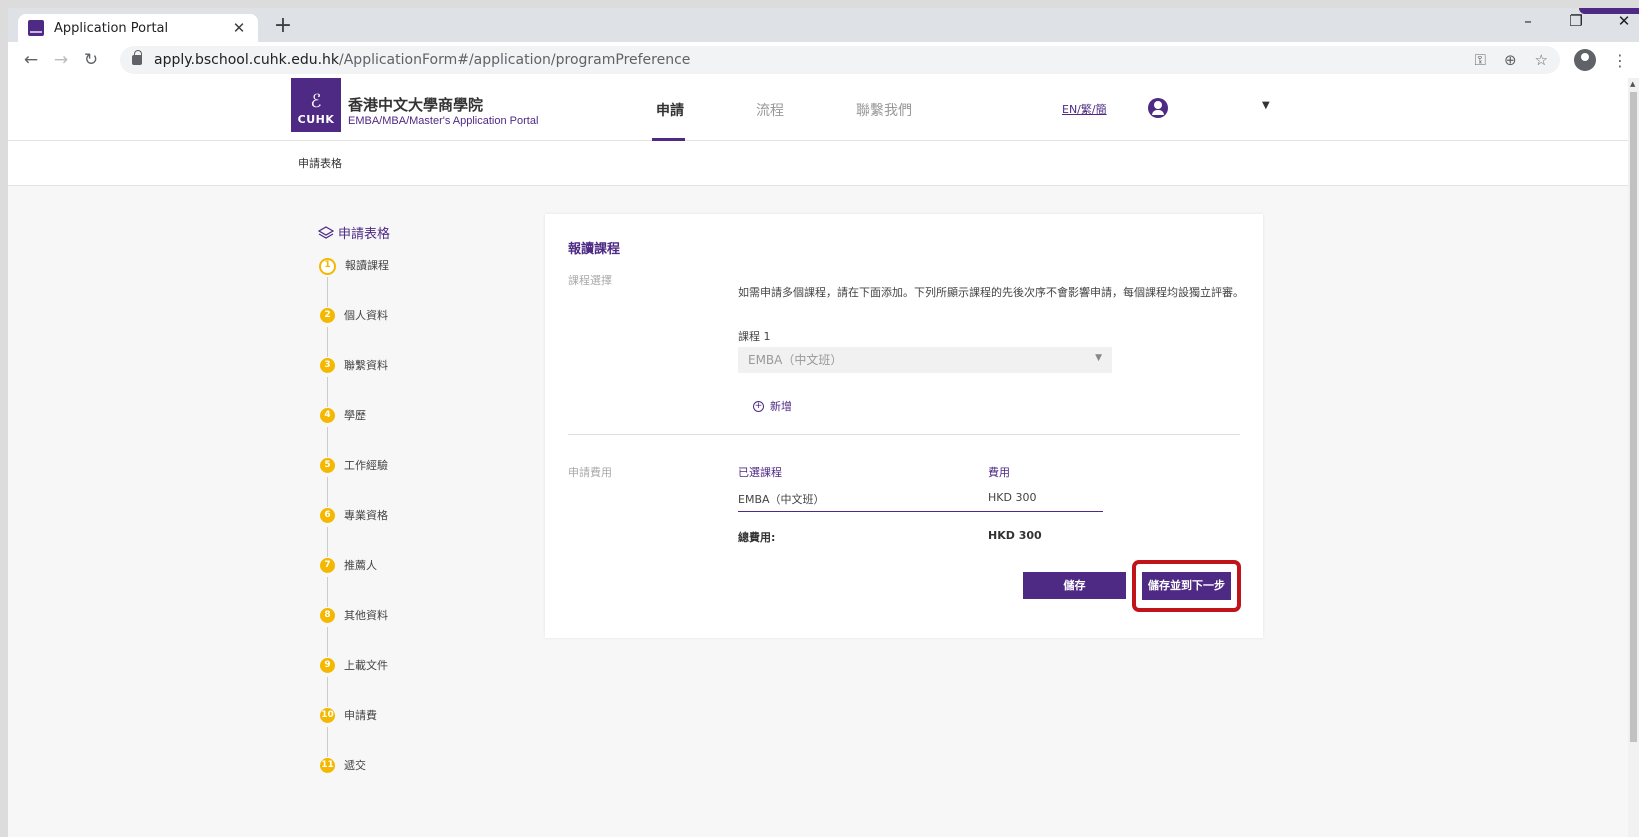 The width and height of the screenshot is (1639, 837). What do you see at coordinates (1541, 60) in the screenshot?
I see `star-icon: ☆` at bounding box center [1541, 60].